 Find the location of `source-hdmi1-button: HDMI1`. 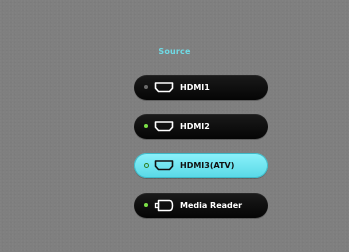

source-hdmi1-button: HDMI1 is located at coordinates (201, 87).